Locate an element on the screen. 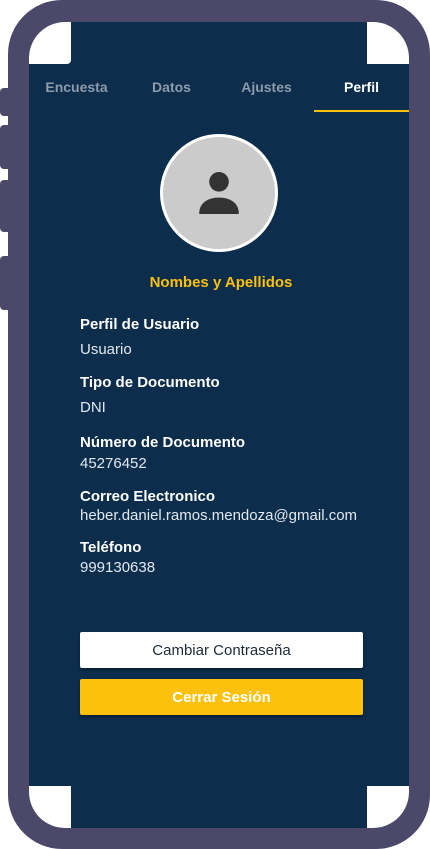 This screenshot has height=849, width=430. person-icon is located at coordinates (219, 193).